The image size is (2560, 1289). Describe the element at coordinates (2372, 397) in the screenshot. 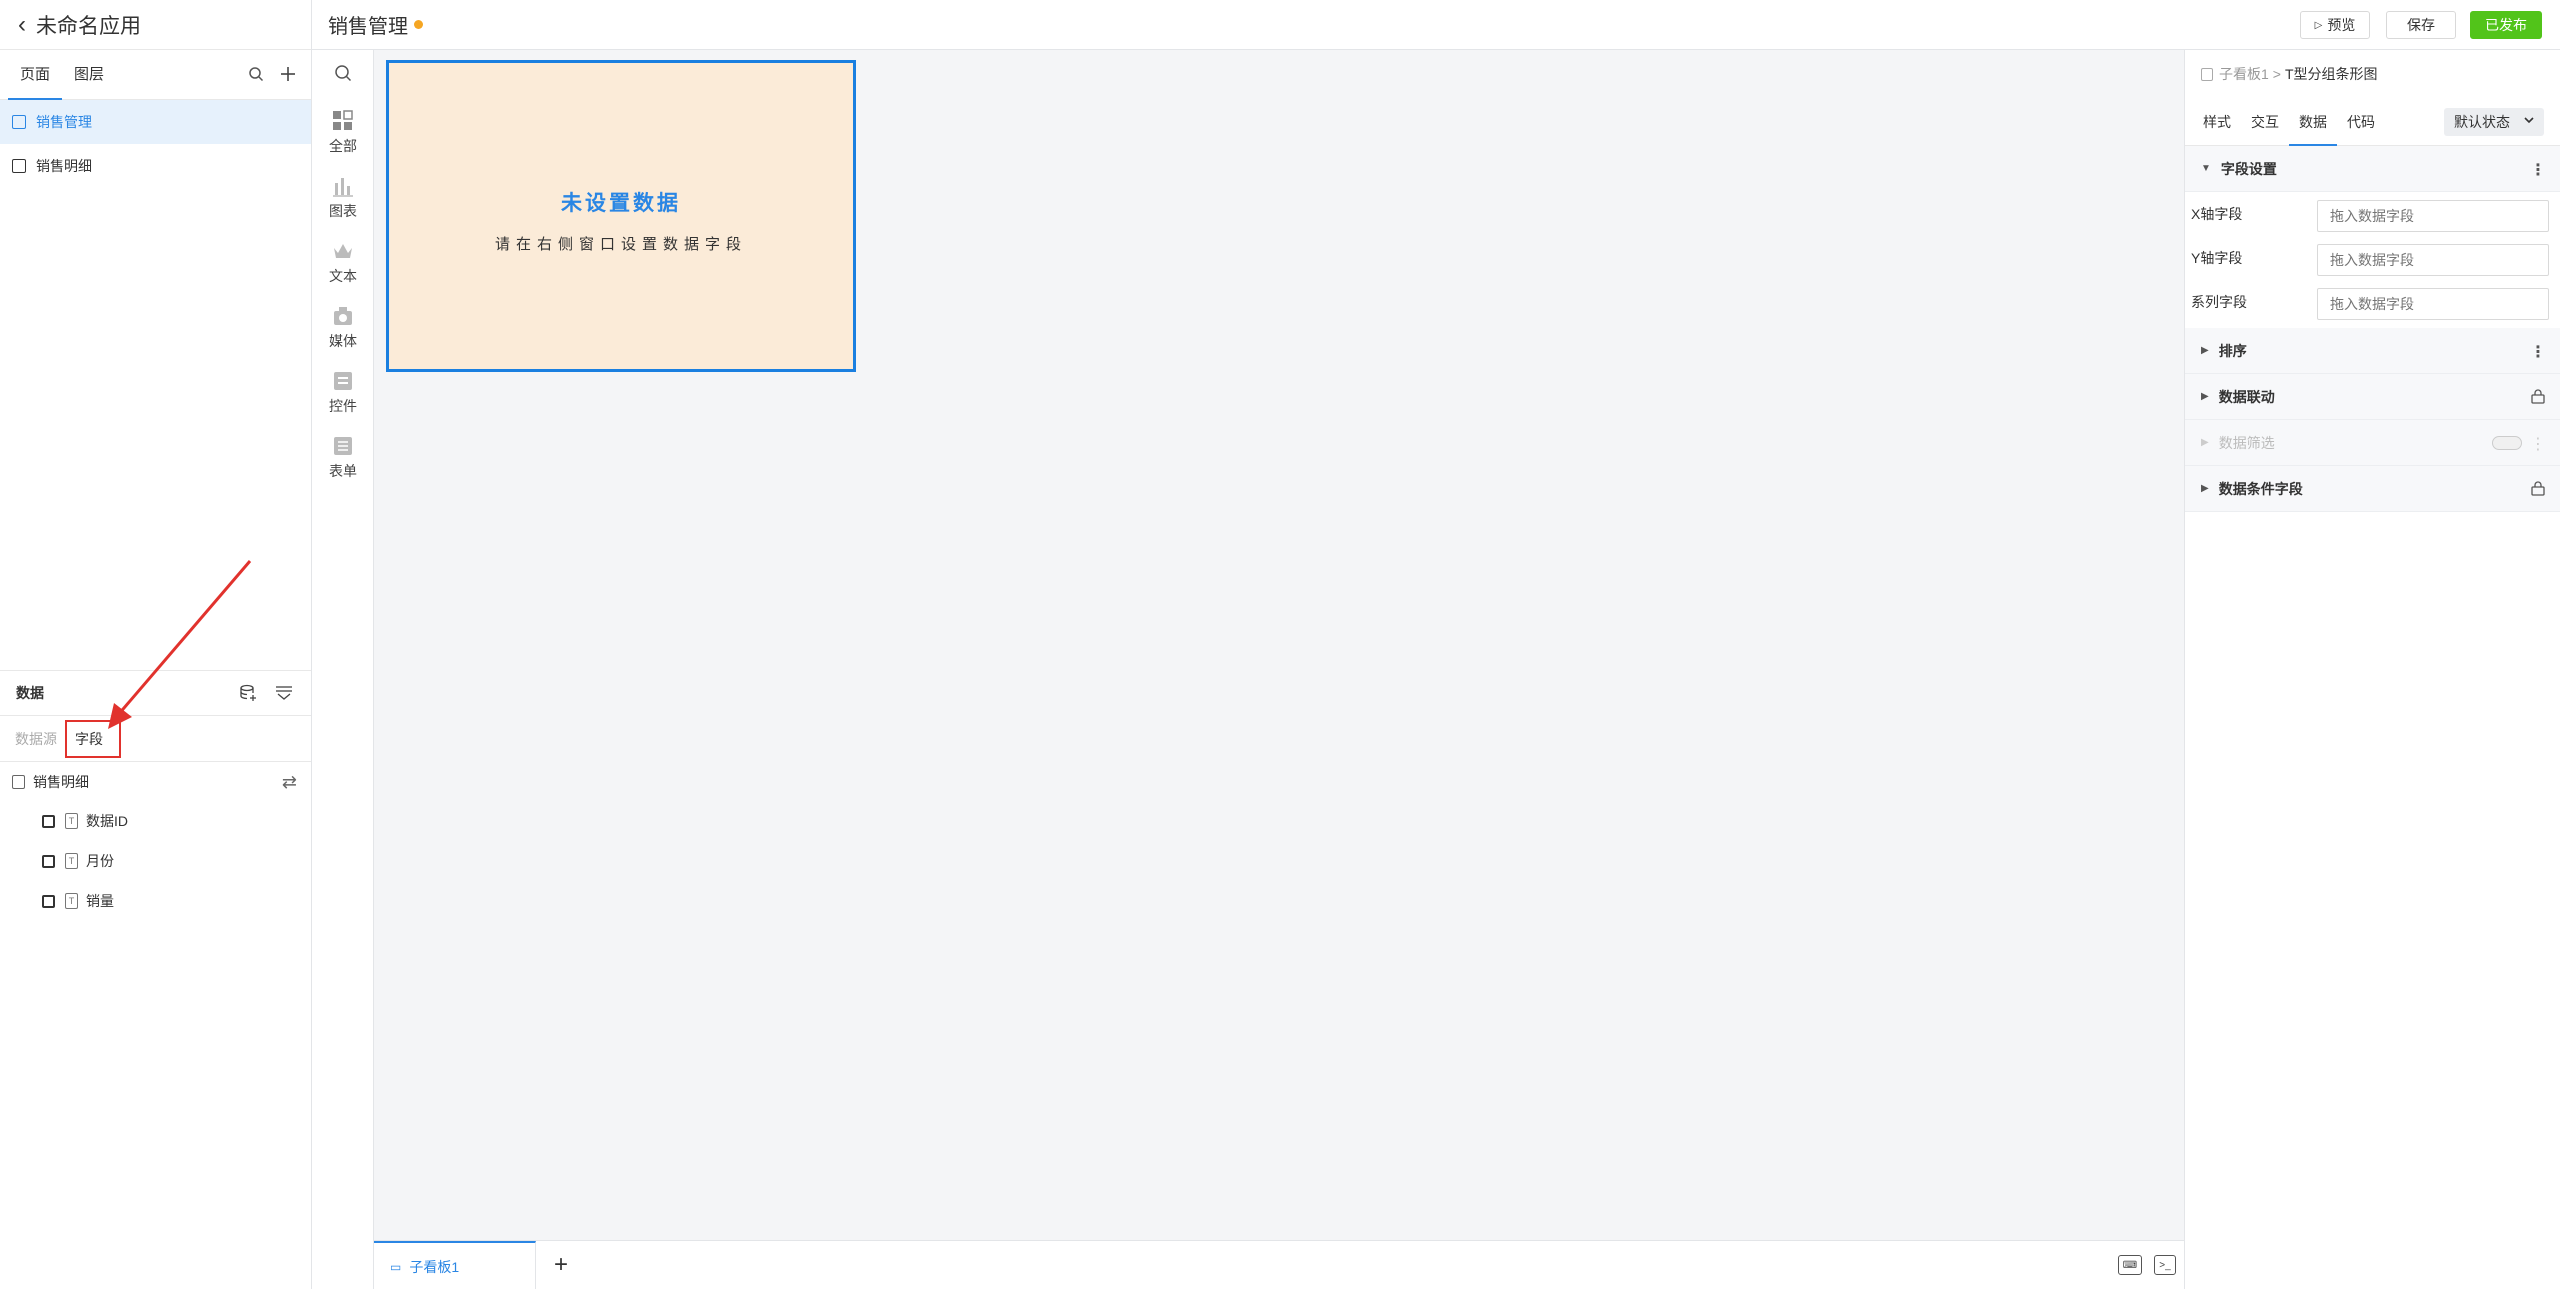

I see `section-linkage: ▶ 数据联动` at that location.